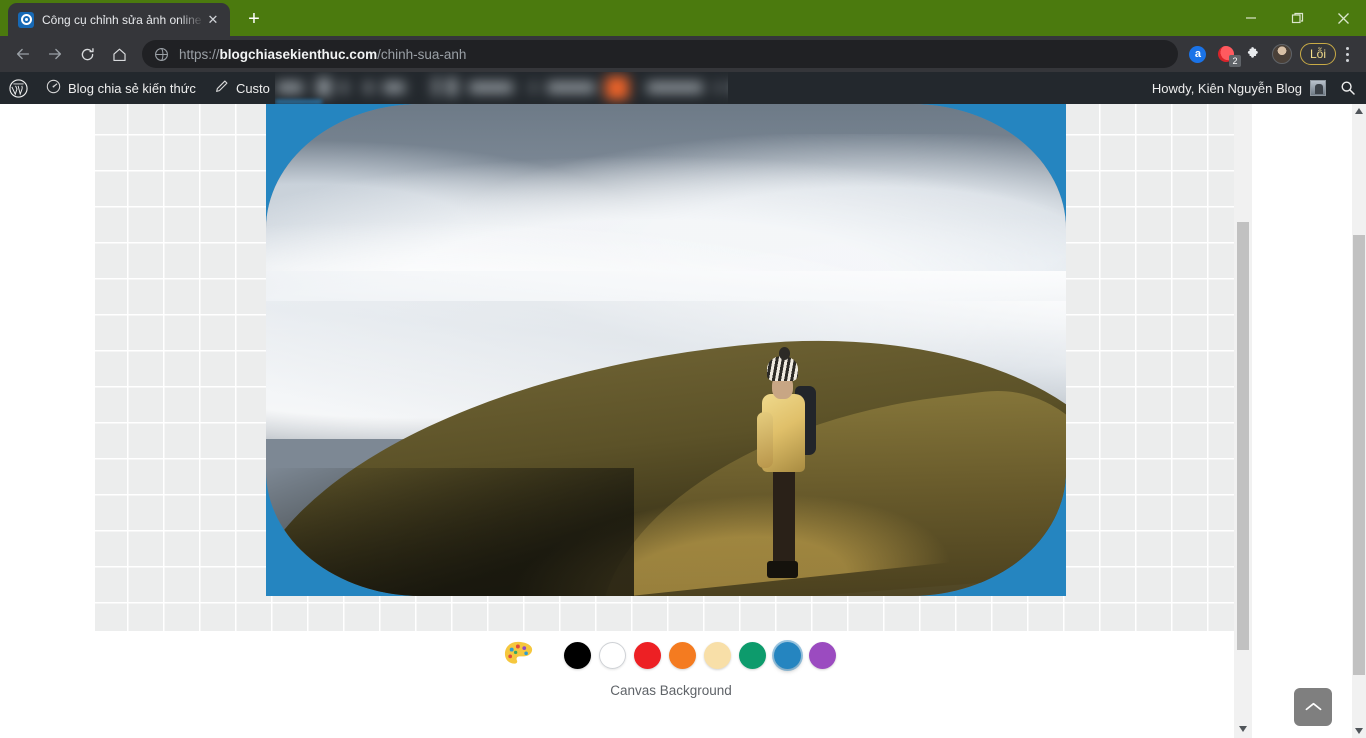 The image size is (1366, 738). Describe the element at coordinates (671, 690) in the screenshot. I see `canvas-background-caption: Canvas Background` at that location.